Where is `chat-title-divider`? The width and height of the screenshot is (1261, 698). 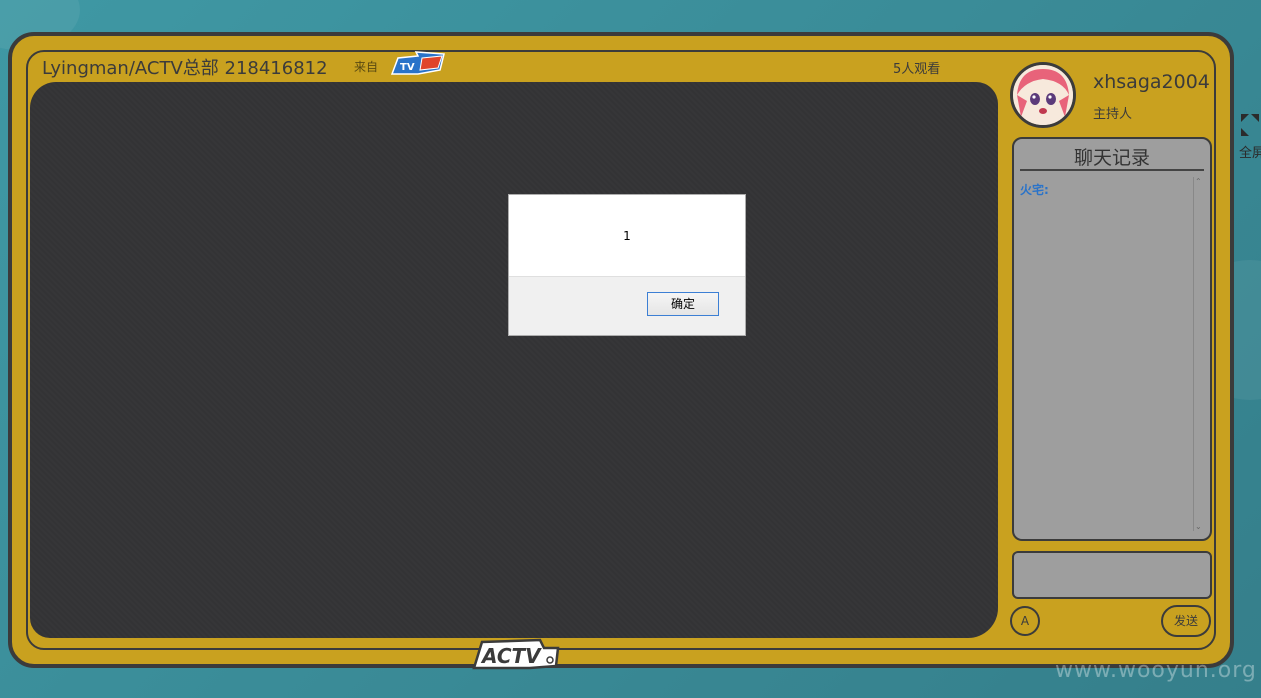
chat-title-divider is located at coordinates (1112, 170).